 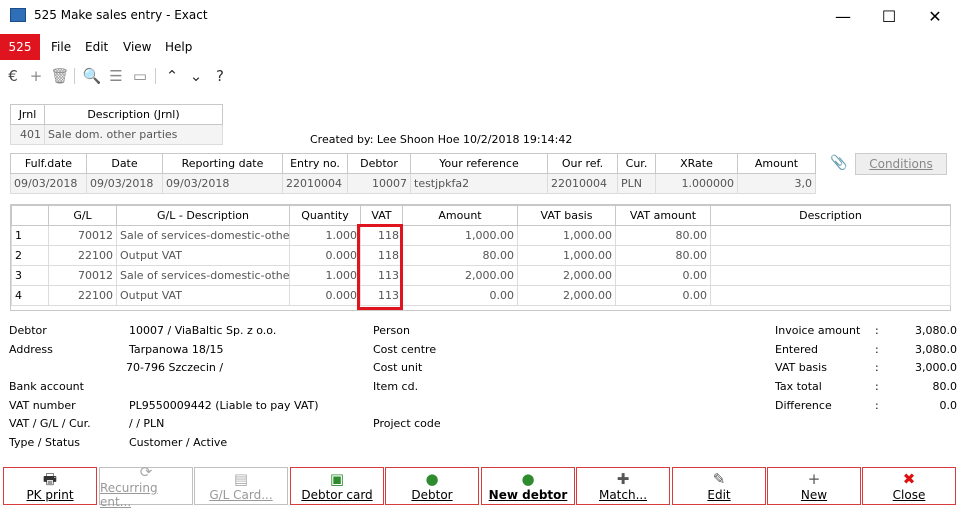 I want to click on table-row: 4 22100 Output VAT 0.000 113 0.00 2,000.00 0.00, so click(x=481, y=295).